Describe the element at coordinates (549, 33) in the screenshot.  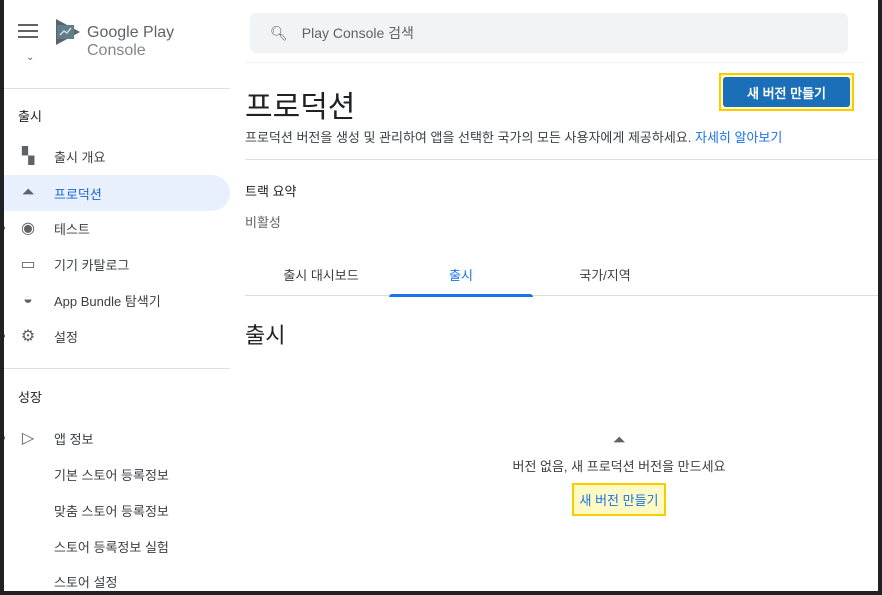
I see `search-bar: 🔍︎ Play Console 검색` at that location.